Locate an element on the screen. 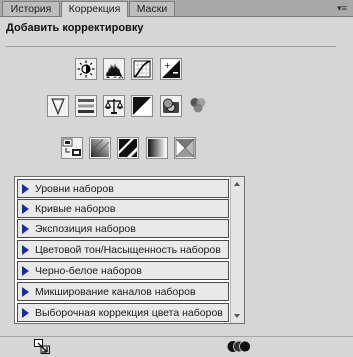 Image resolution: width=353 pixels, height=357 pixels. levels-icon is located at coordinates (114, 69).